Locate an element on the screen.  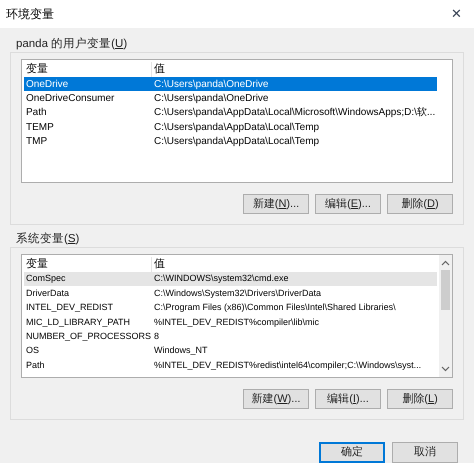
group-label: 系统变量(S) is located at coordinates (48, 239).